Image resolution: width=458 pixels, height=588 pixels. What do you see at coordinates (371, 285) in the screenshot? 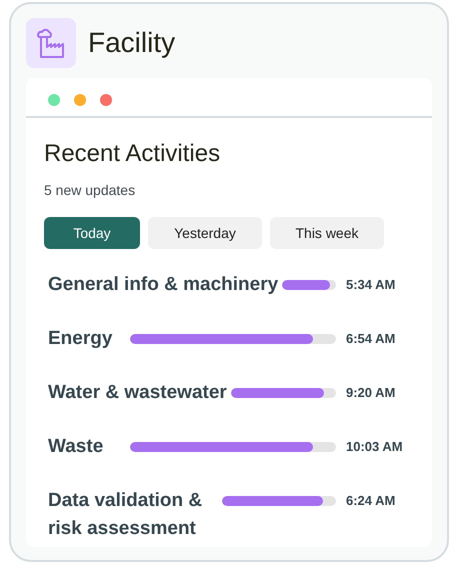
I see `activity-time: 5:34 AM` at bounding box center [371, 285].